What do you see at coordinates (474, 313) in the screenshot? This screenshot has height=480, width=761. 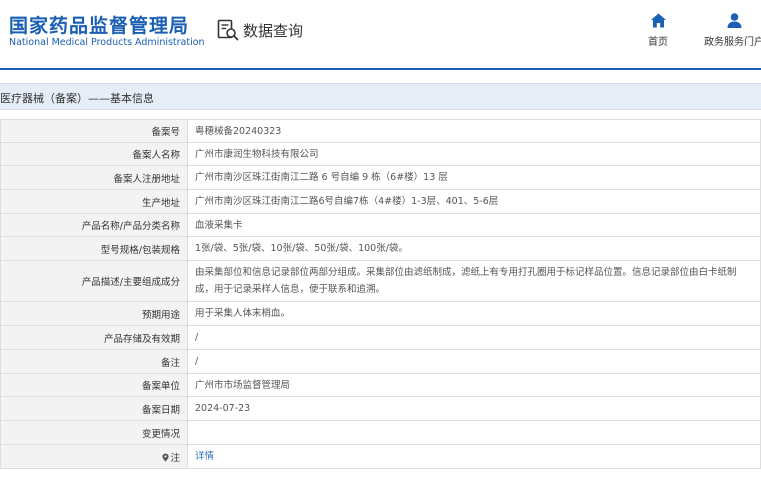 I see `row-value: 用于采集人体末梢血。` at bounding box center [474, 313].